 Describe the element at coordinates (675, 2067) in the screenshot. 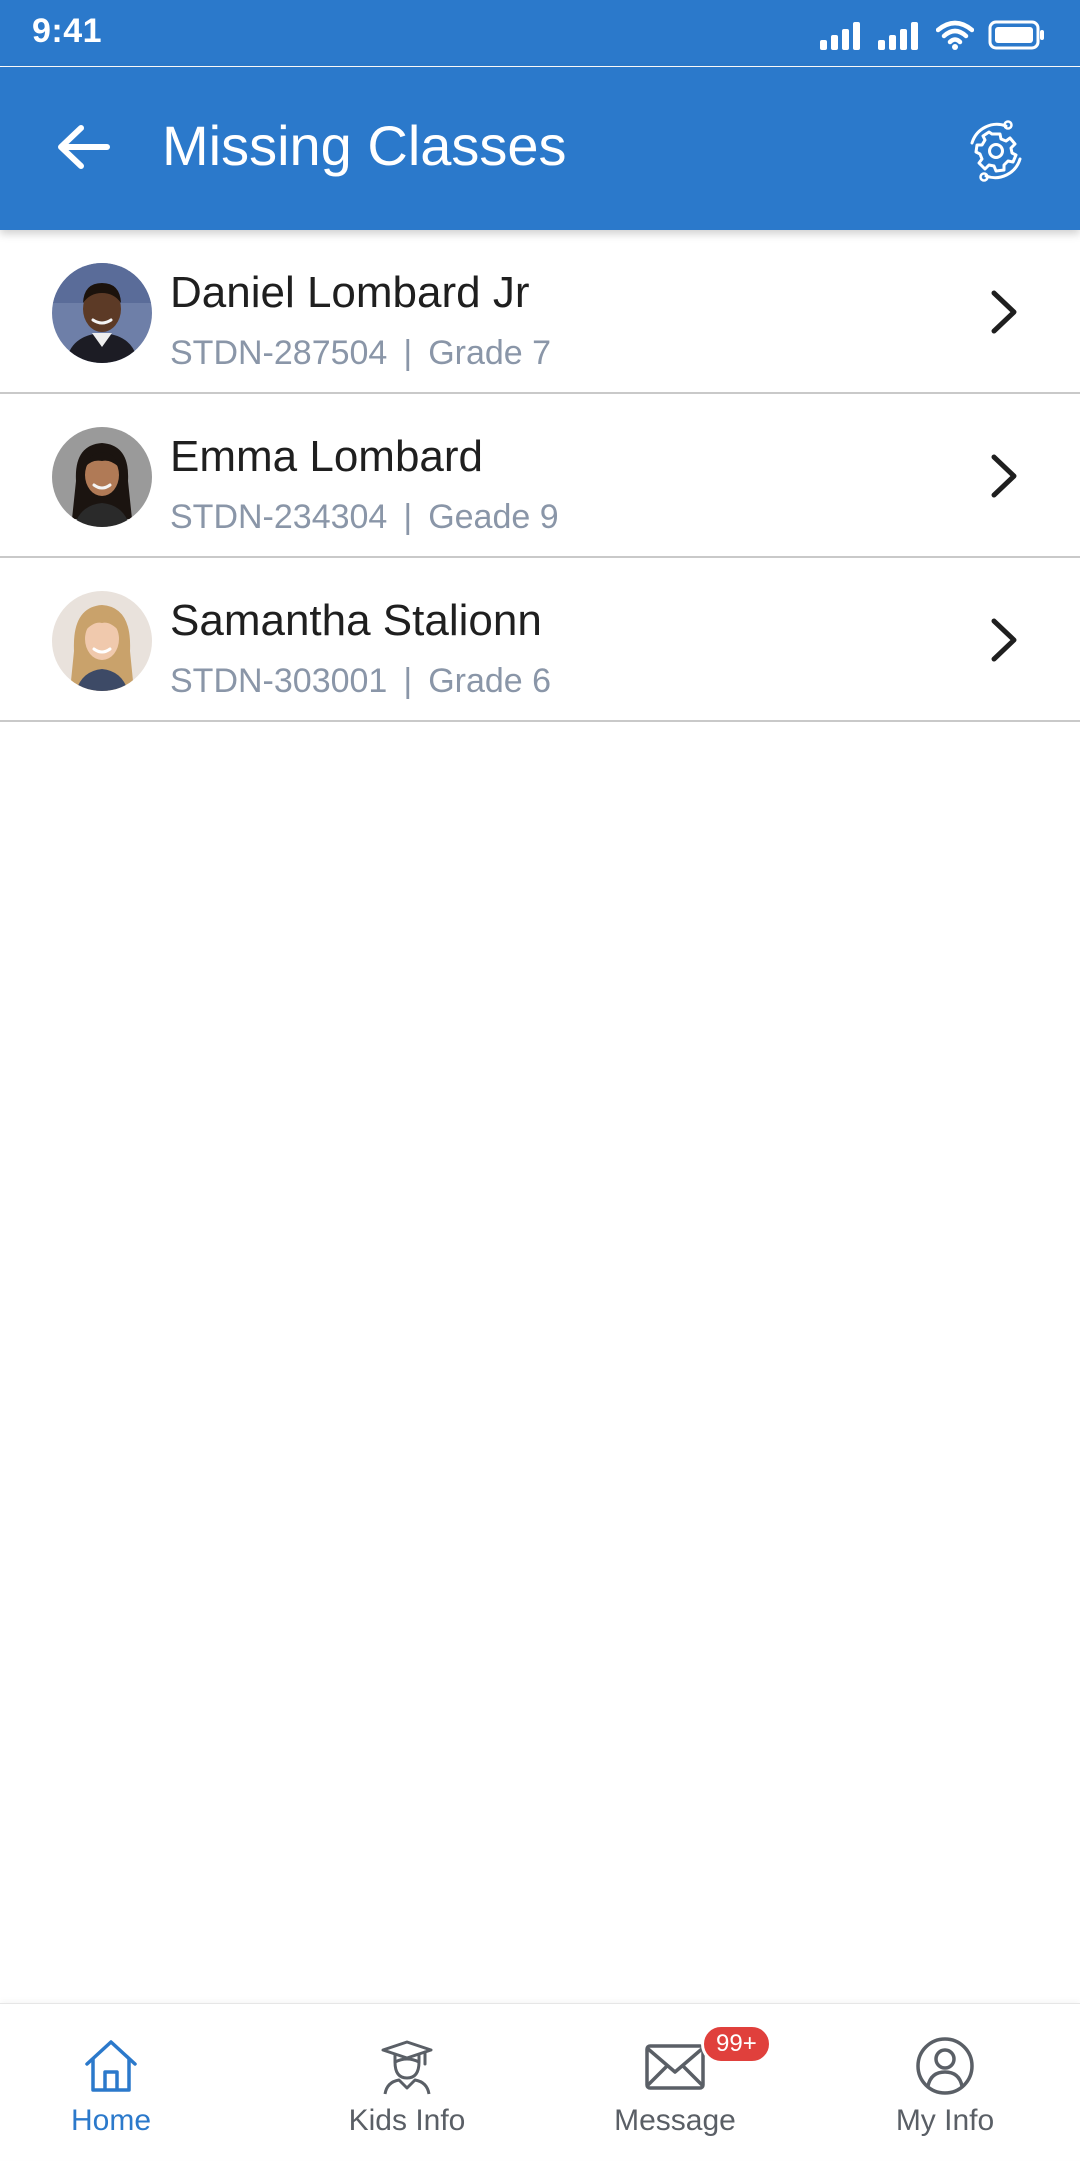

I see `mail-icon` at that location.